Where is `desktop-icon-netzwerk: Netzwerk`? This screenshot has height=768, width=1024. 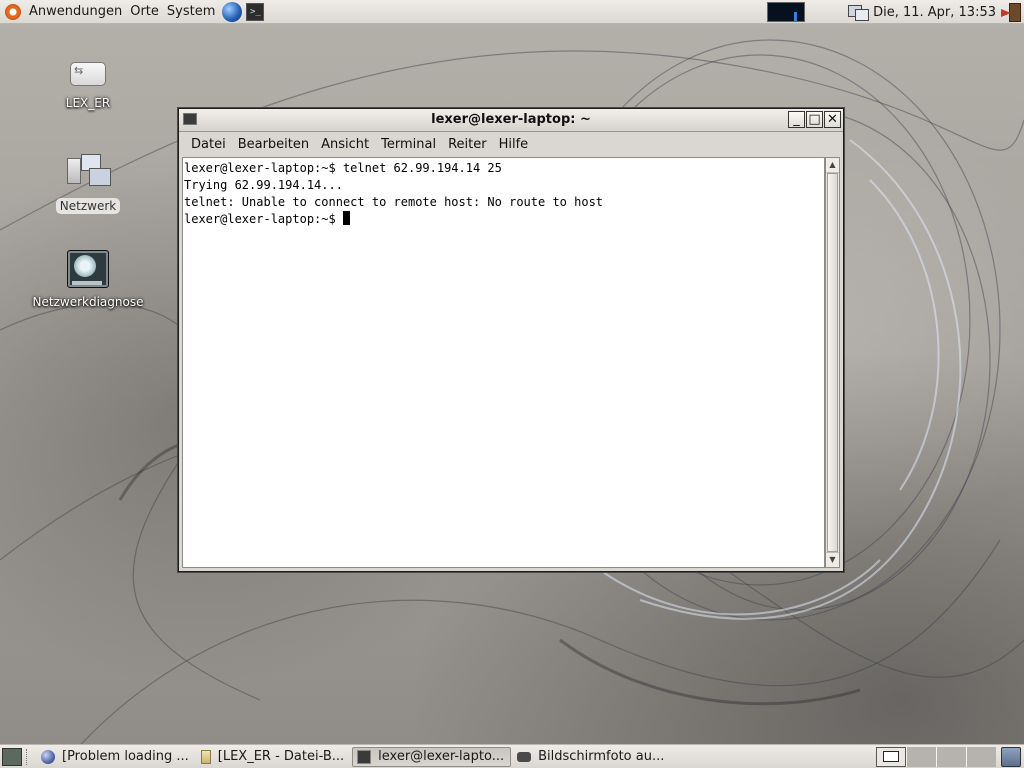 desktop-icon-netzwerk: Netzwerk is located at coordinates (88, 184).